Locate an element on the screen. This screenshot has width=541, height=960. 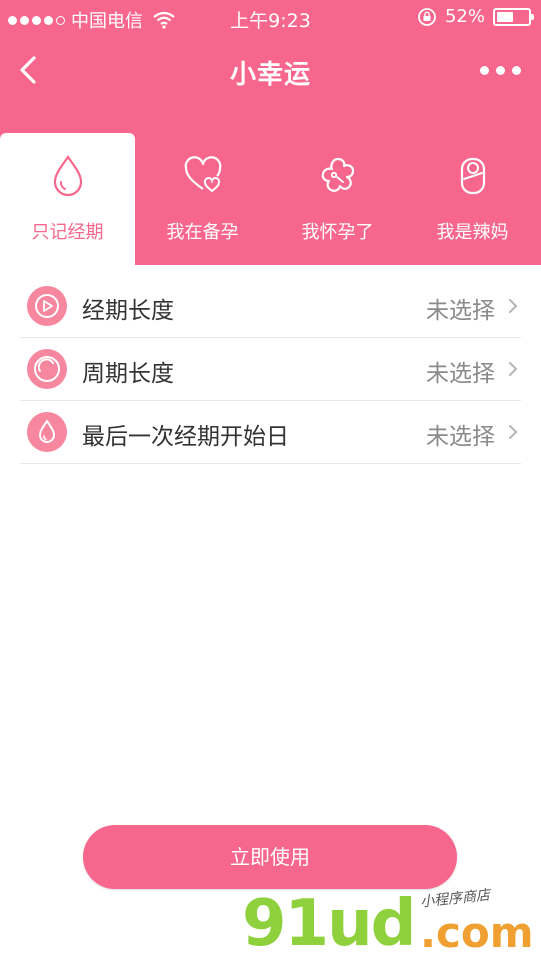
battery-fill is located at coordinates (505, 16).